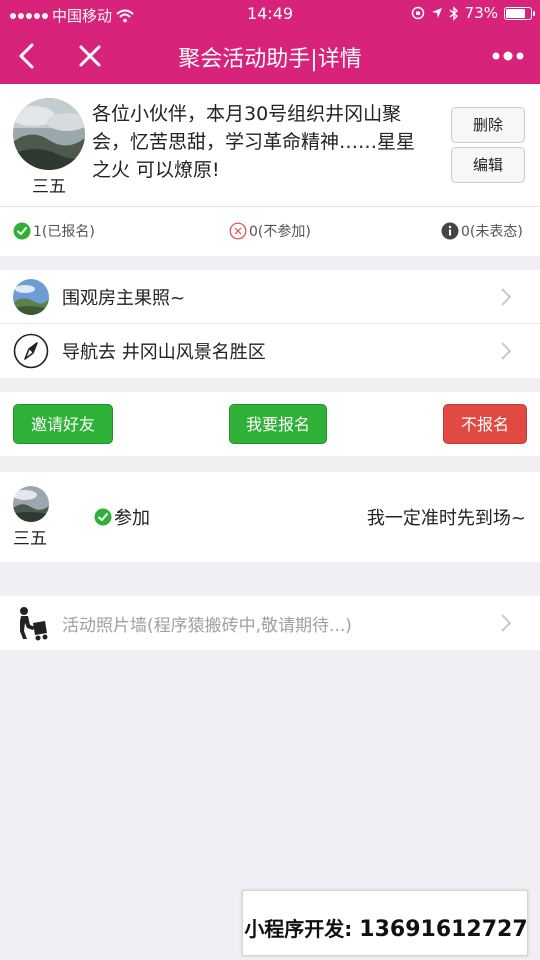 The width and height of the screenshot is (540, 960). What do you see at coordinates (488, 165) in the screenshot?
I see `edit-button: 编辑` at bounding box center [488, 165].